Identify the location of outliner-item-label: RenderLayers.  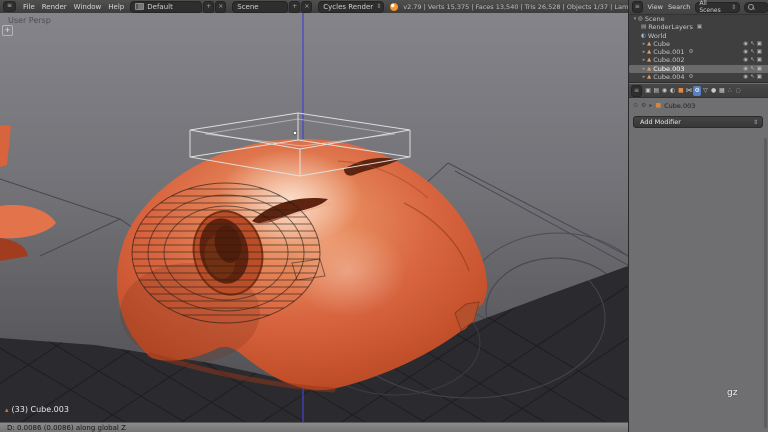
(670, 27).